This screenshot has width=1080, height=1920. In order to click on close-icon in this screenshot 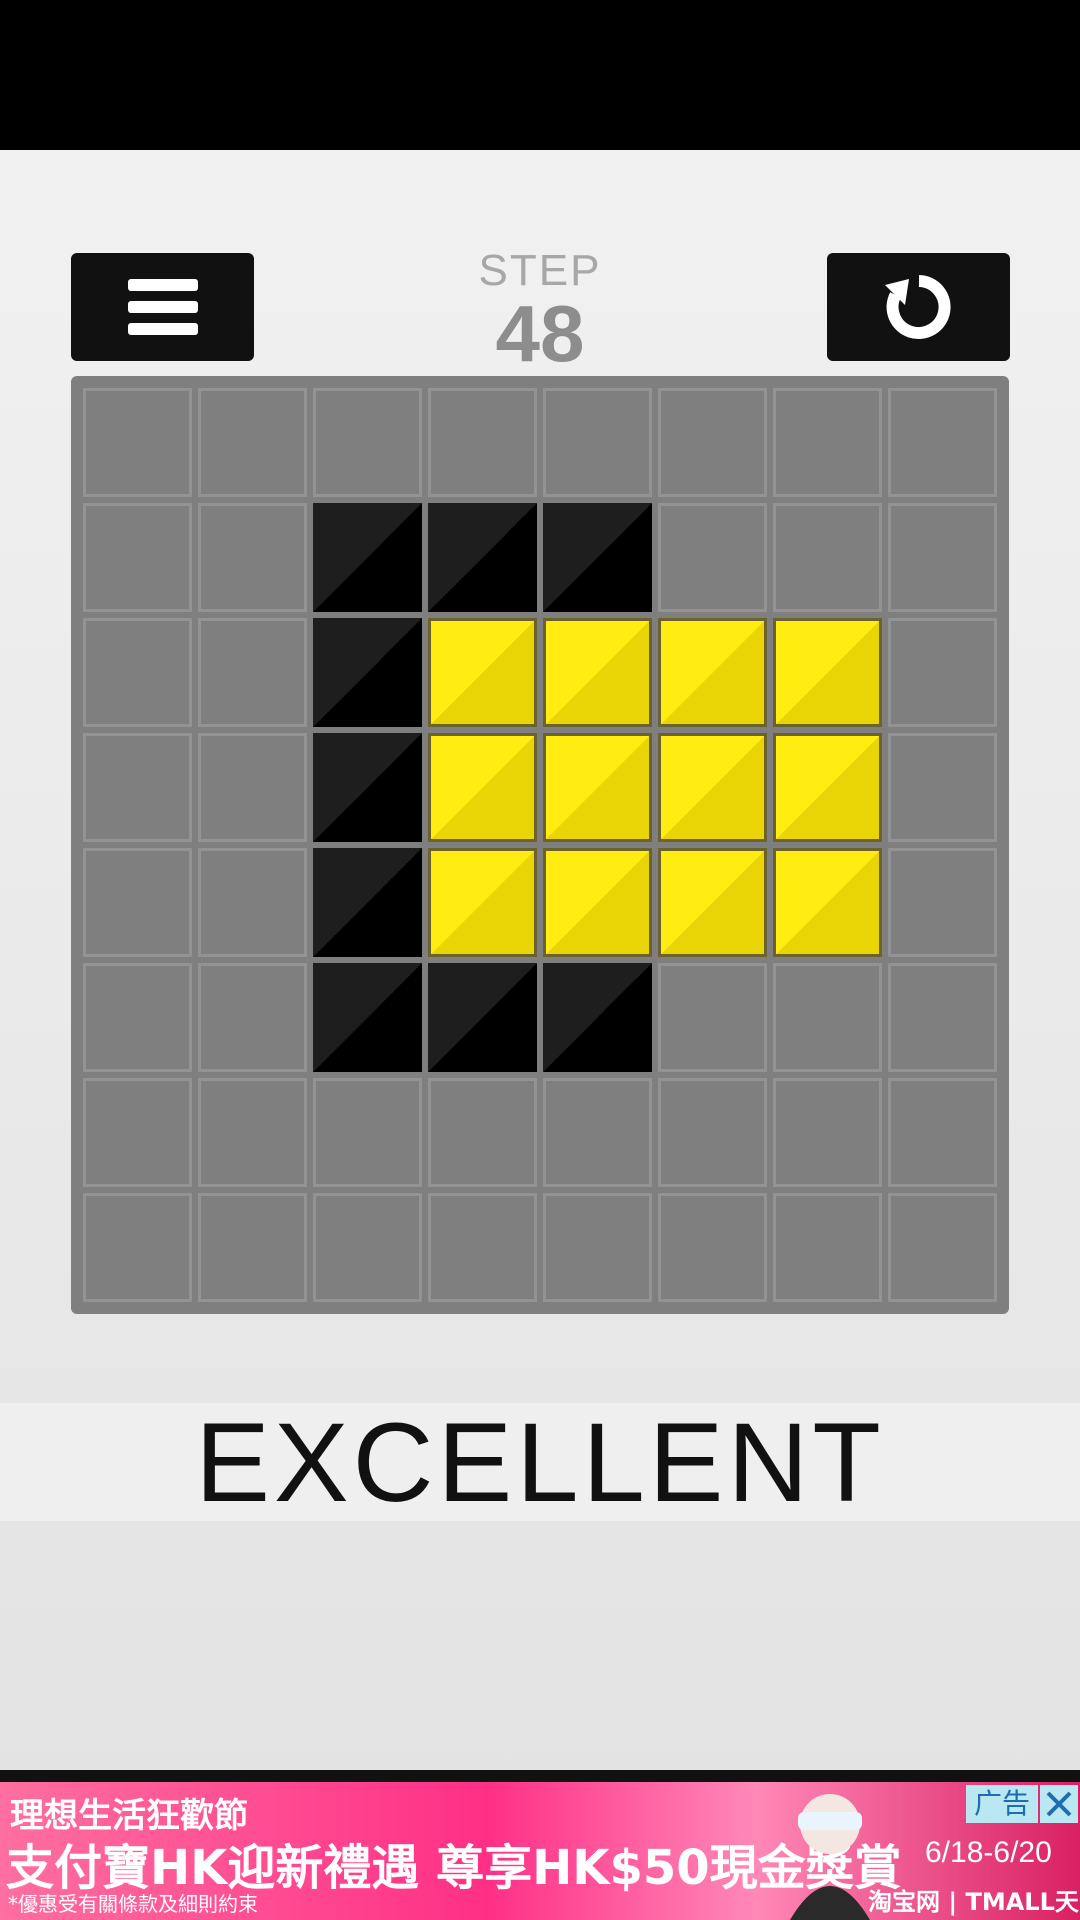, I will do `click(1059, 1804)`.